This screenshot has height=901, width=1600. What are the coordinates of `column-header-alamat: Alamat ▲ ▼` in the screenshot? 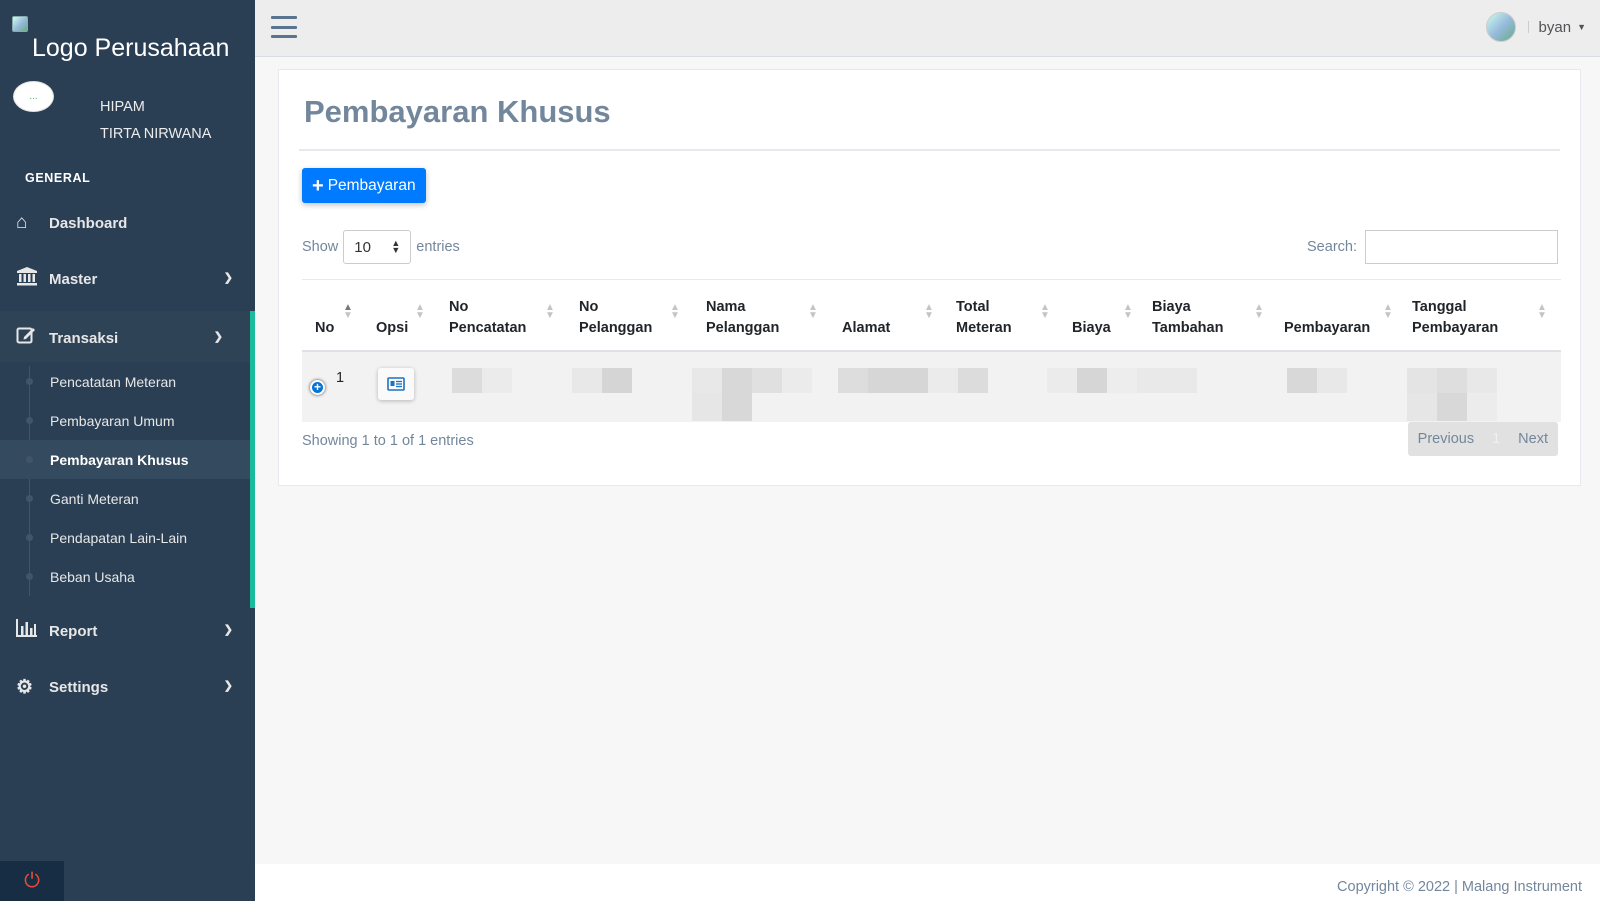 It's located at (888, 316).